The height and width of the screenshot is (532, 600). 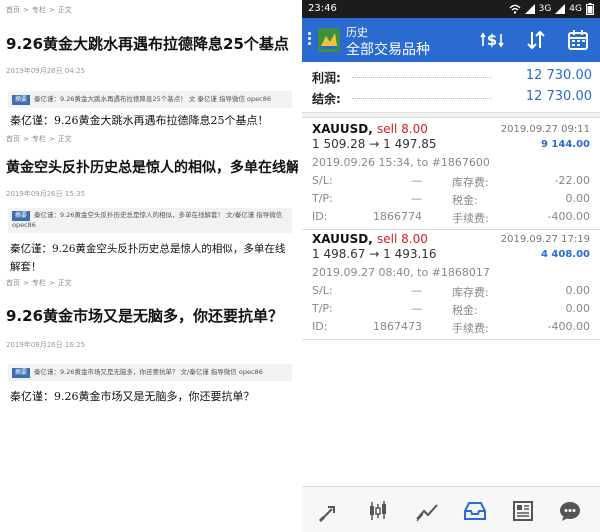 I want to click on network-label: 3G, so click(x=545, y=9).